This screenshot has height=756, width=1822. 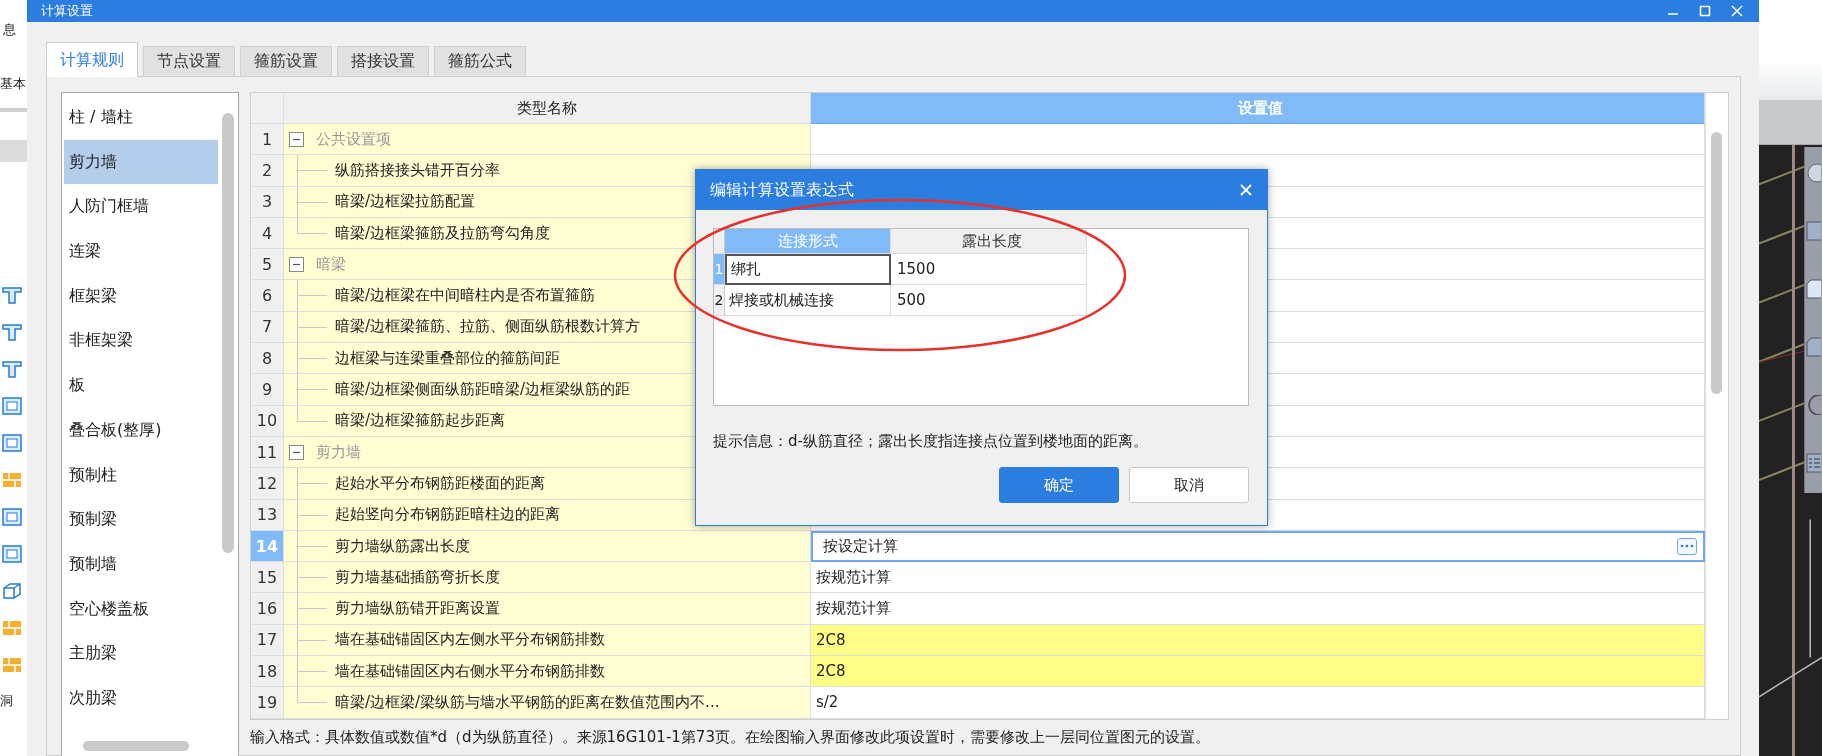 What do you see at coordinates (267, 327) in the screenshot?
I see `row-number: 7` at bounding box center [267, 327].